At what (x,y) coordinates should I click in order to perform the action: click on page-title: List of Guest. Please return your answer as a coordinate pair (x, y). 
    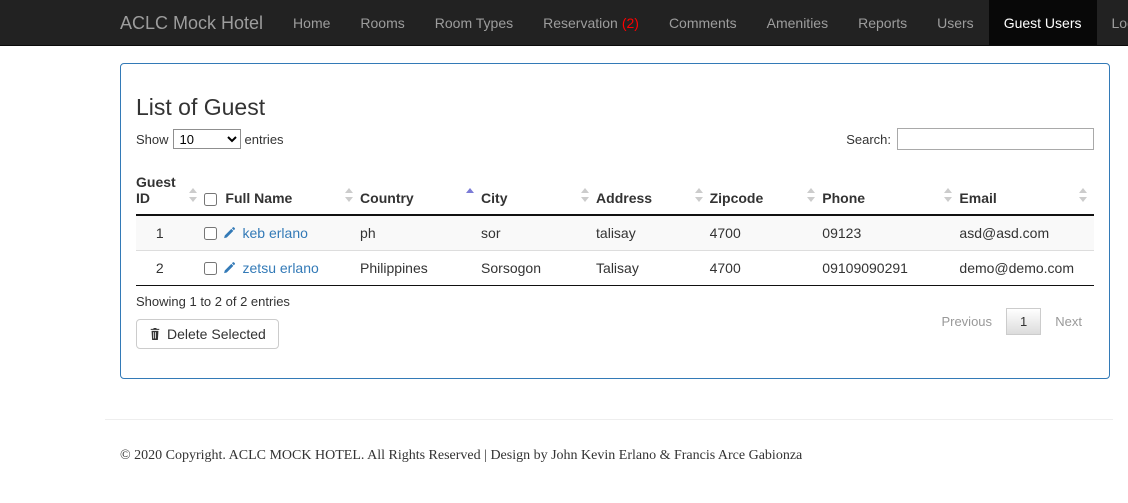
    Looking at the image, I should click on (201, 107).